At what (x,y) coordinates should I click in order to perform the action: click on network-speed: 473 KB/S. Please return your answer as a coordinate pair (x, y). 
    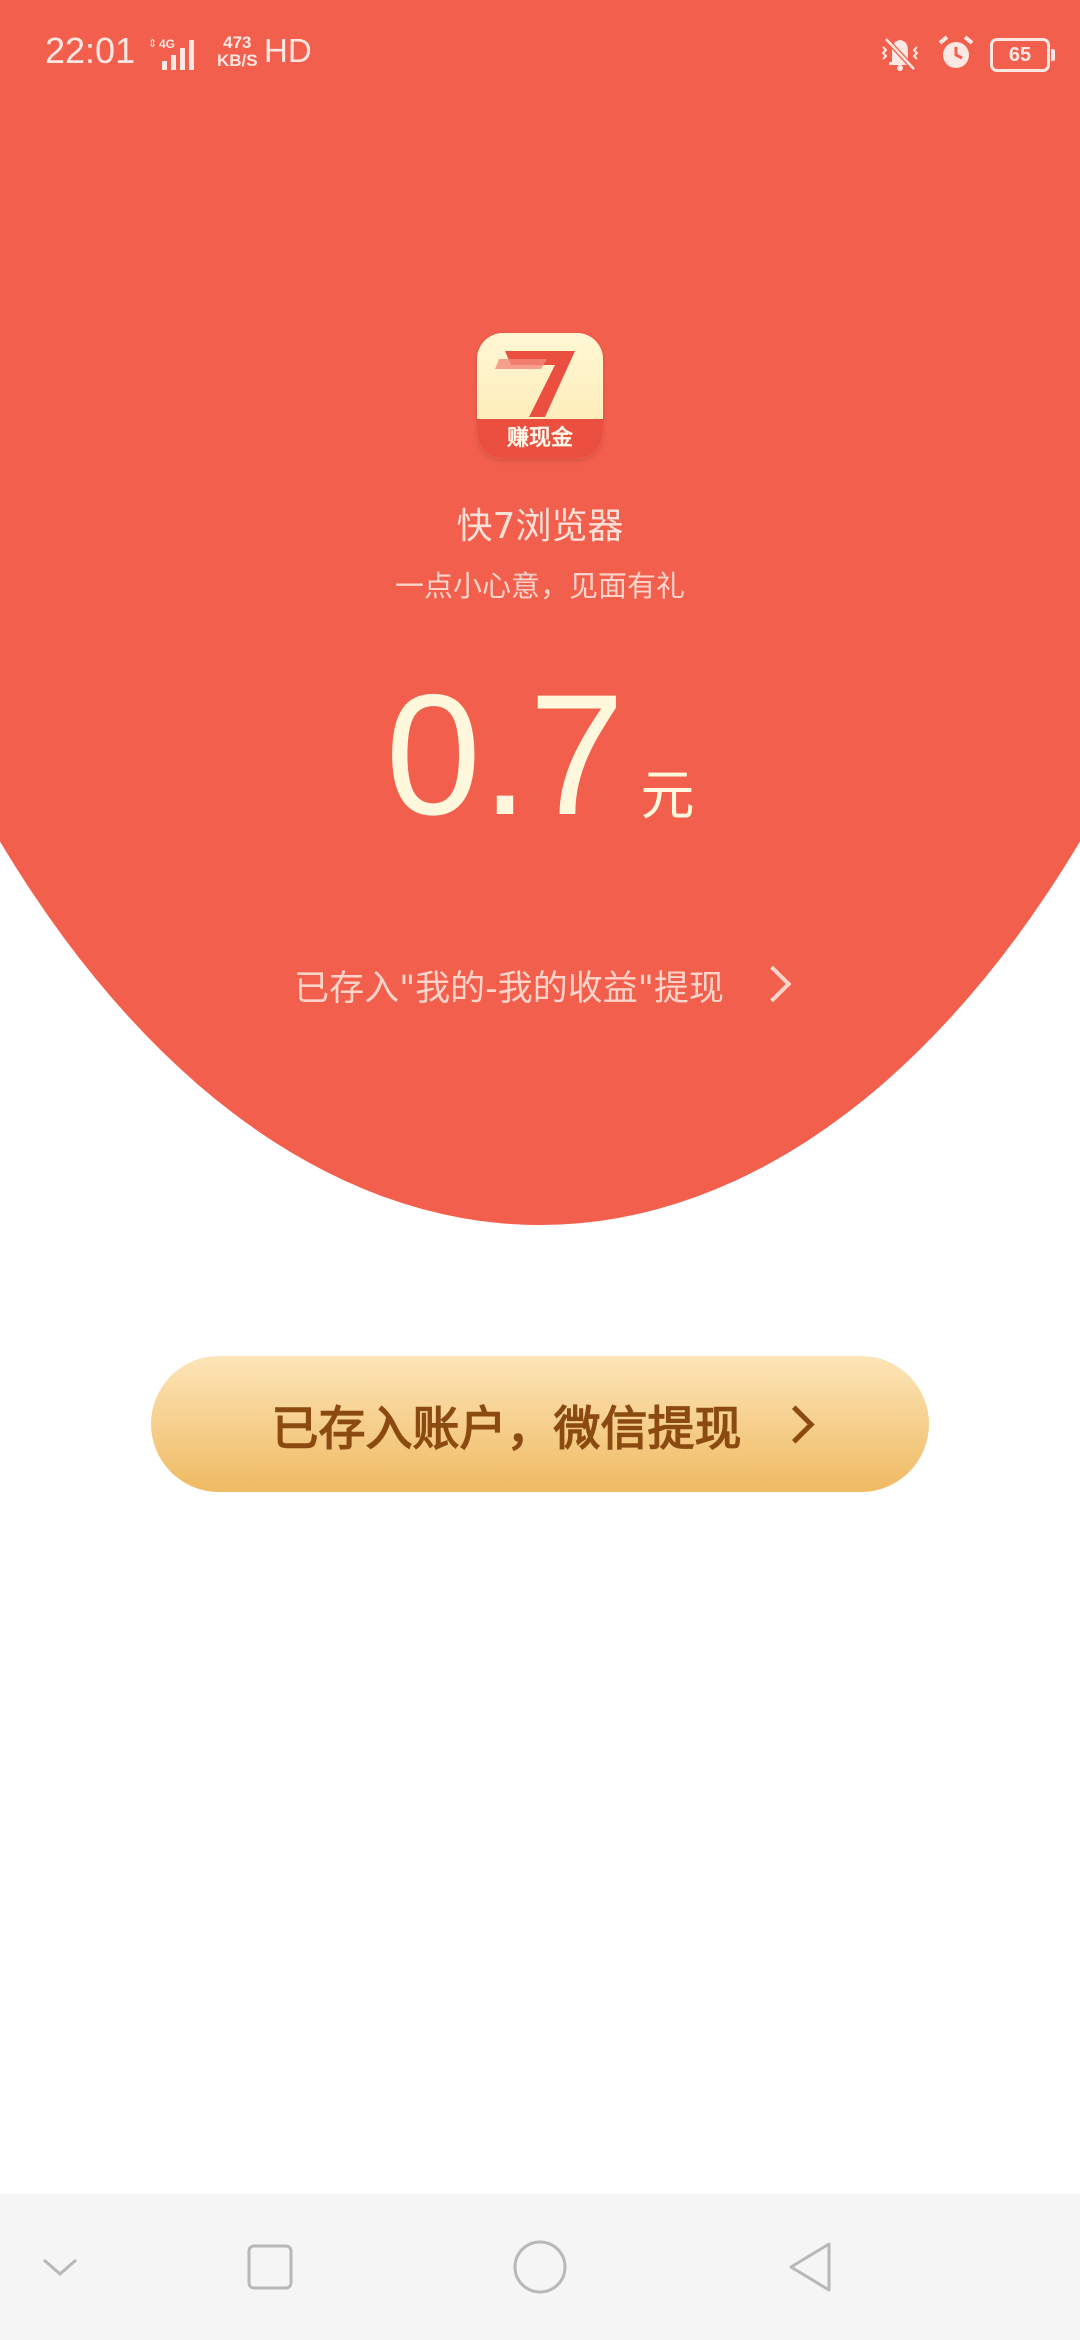
    Looking at the image, I should click on (237, 52).